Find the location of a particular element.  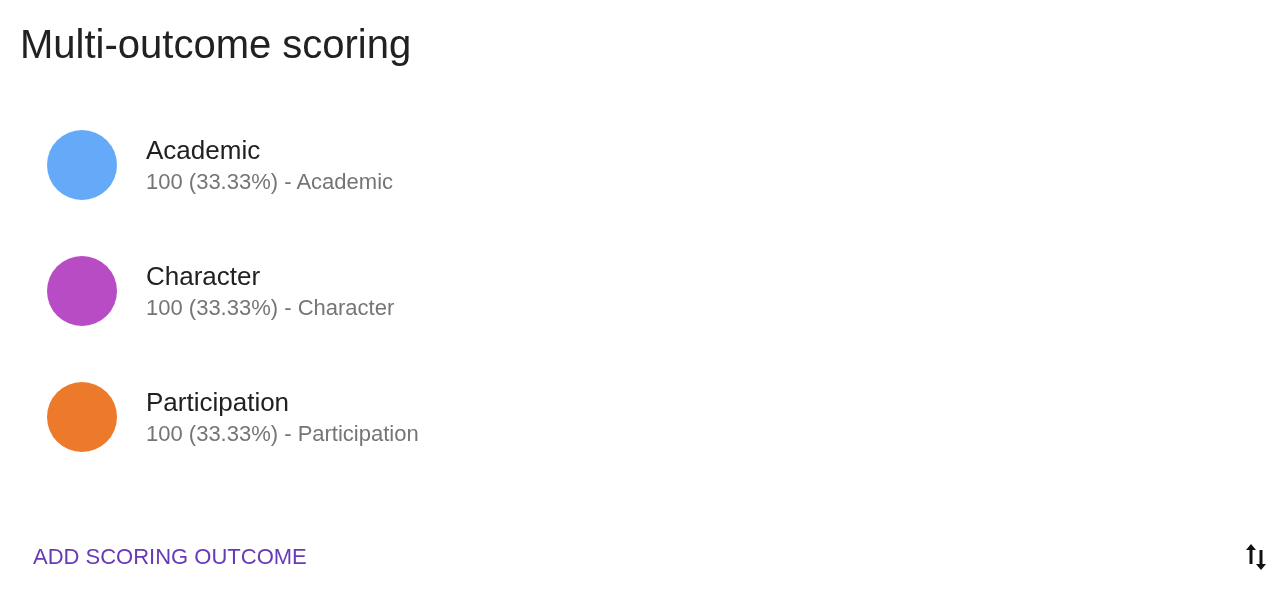

outcome-name: Participation is located at coordinates (218, 402).